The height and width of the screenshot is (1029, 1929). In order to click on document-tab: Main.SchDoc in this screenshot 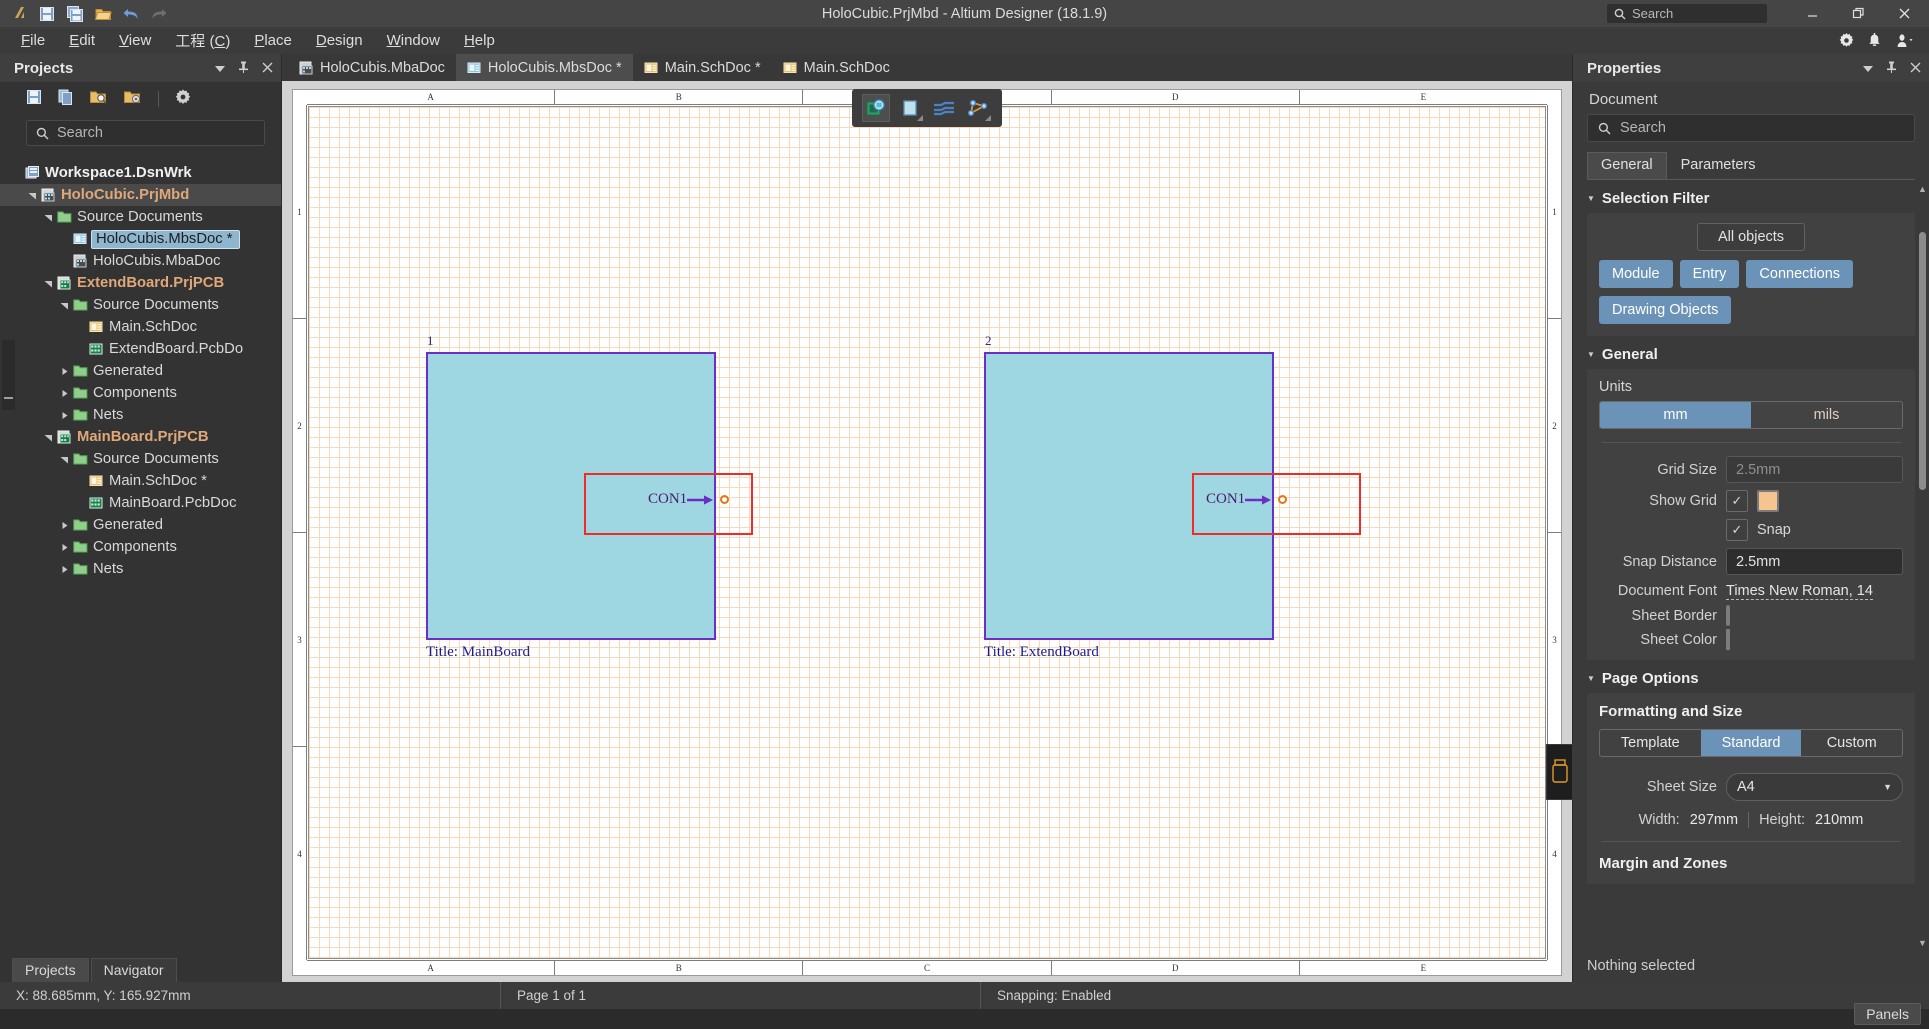, I will do `click(836, 67)`.